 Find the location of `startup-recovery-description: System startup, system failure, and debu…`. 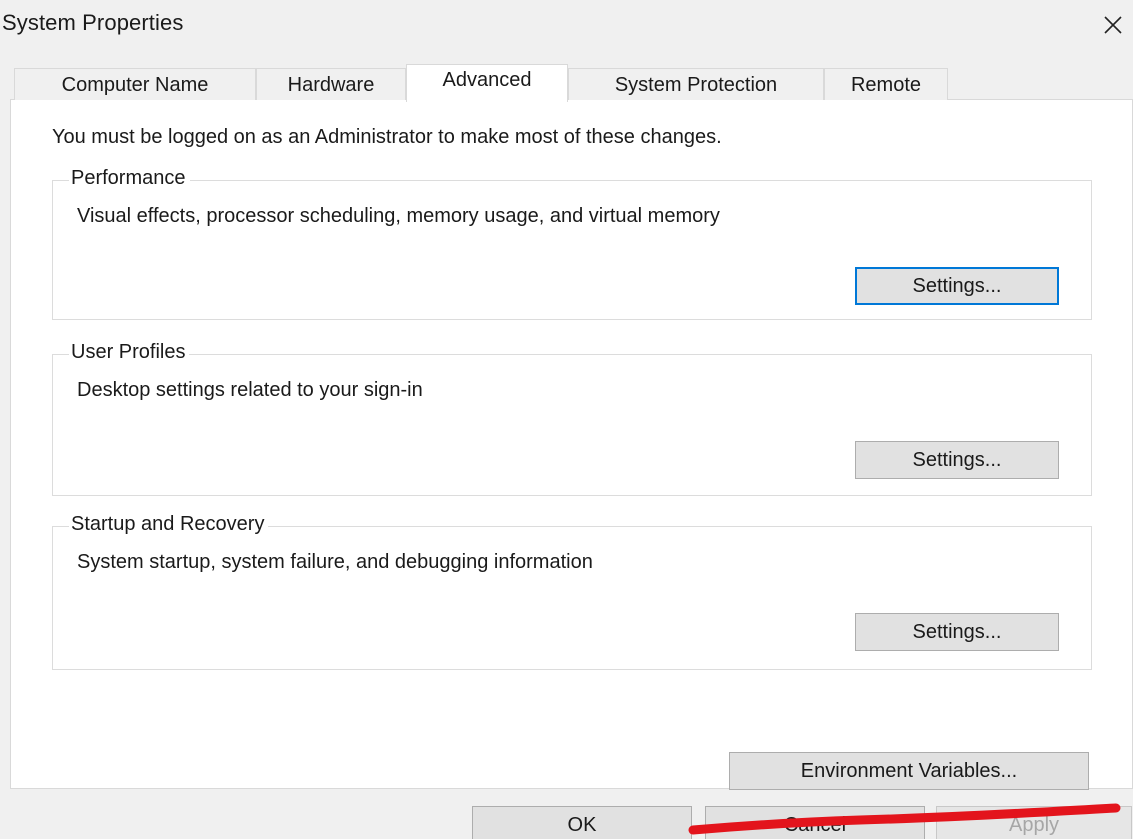

startup-recovery-description: System startup, system failure, and debu… is located at coordinates (335, 562).